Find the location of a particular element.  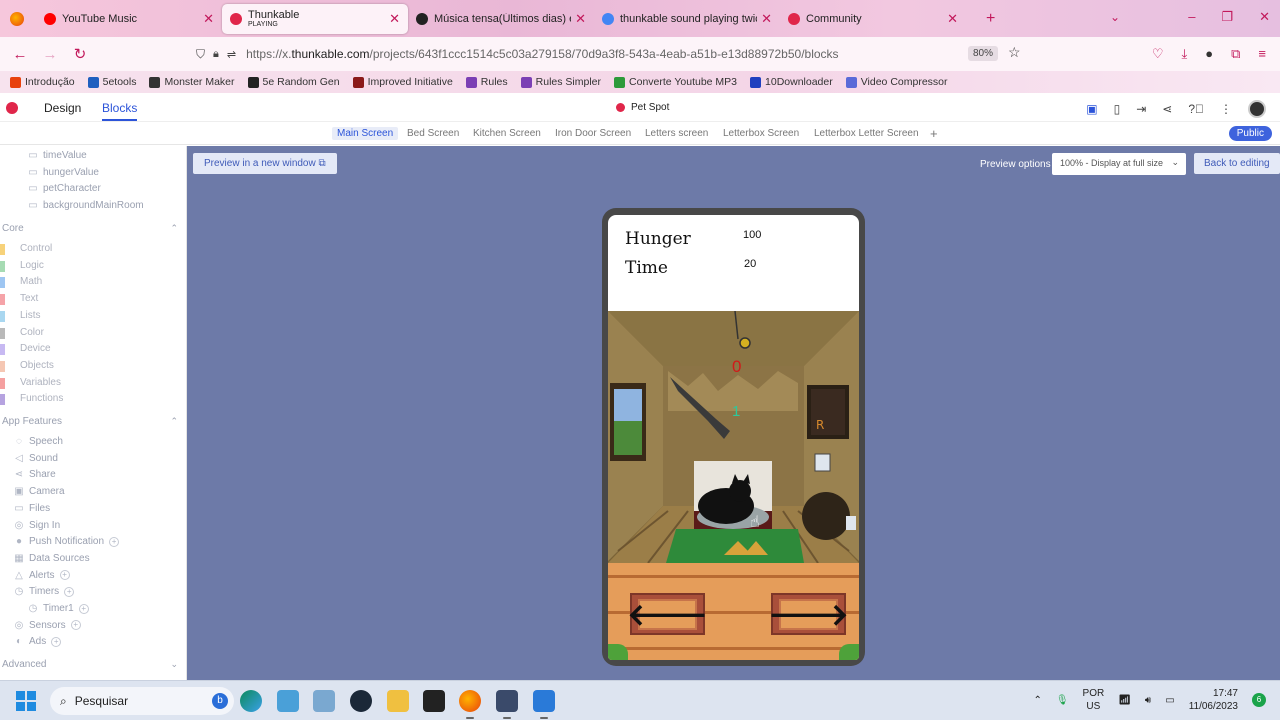

core-category: Objects is located at coordinates (27, 366).